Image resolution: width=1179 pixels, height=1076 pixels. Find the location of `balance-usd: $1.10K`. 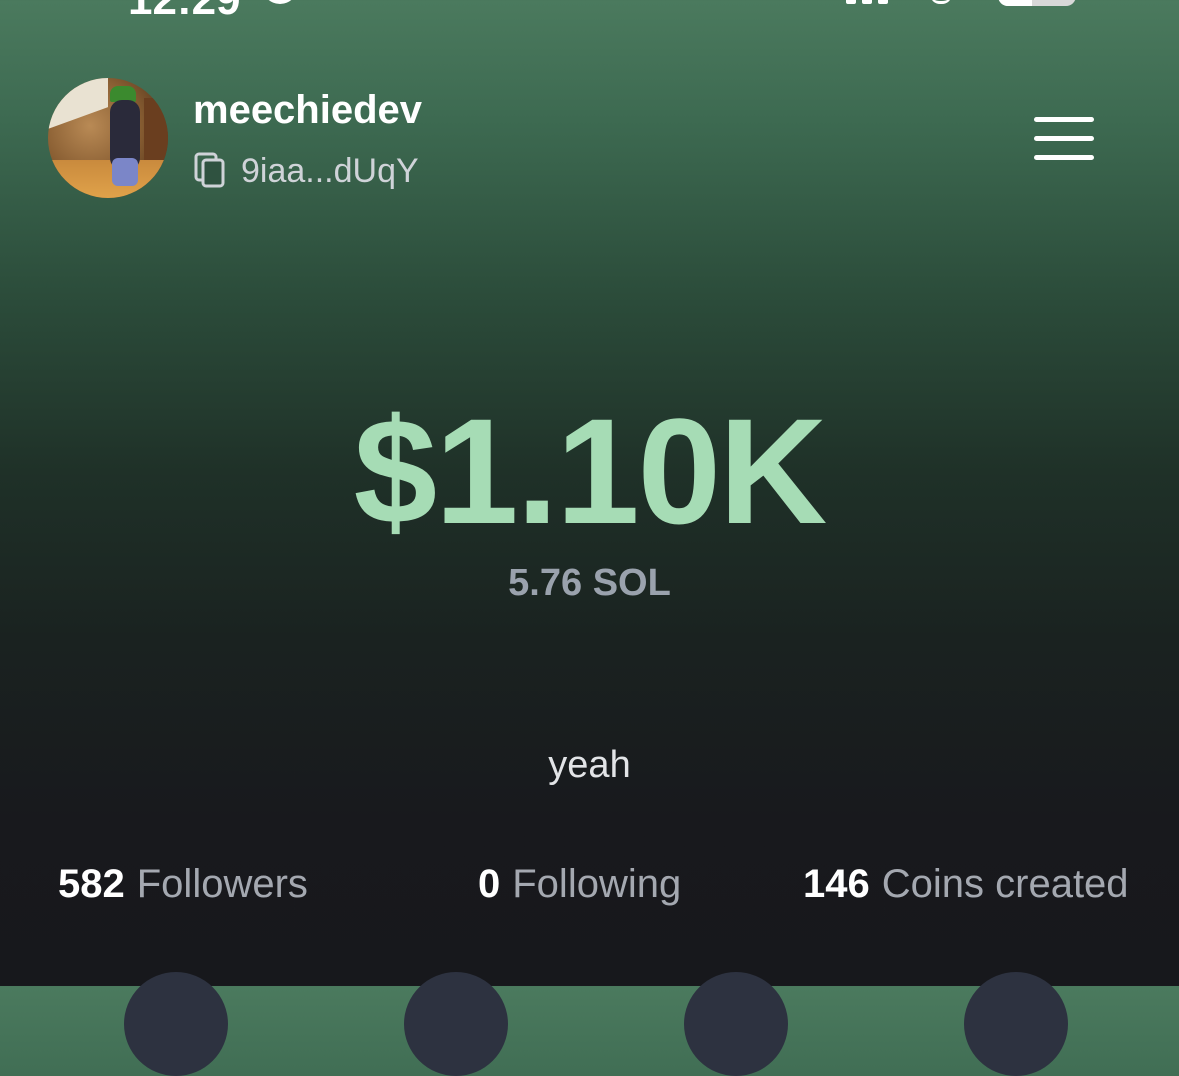

balance-usd: $1.10K is located at coordinates (590, 471).